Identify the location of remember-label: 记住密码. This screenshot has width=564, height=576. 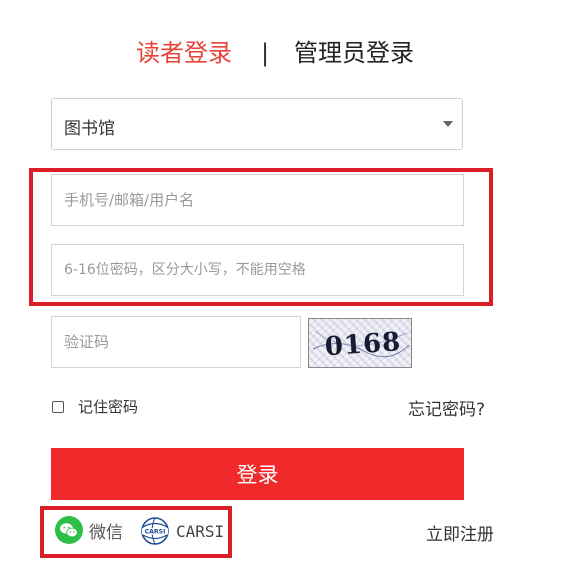
(108, 407).